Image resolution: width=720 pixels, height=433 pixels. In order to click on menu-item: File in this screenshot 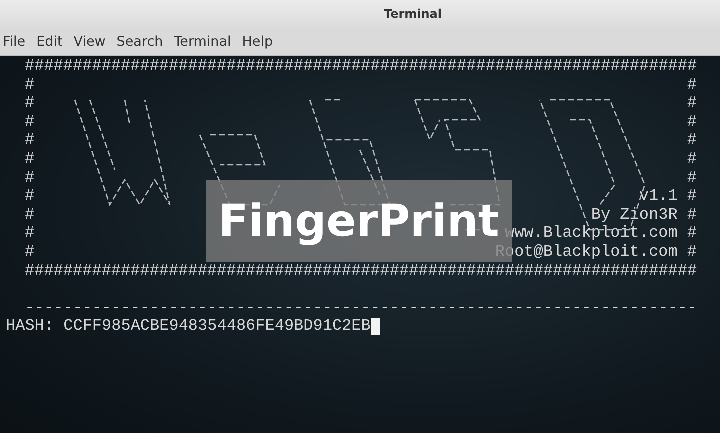, I will do `click(14, 42)`.